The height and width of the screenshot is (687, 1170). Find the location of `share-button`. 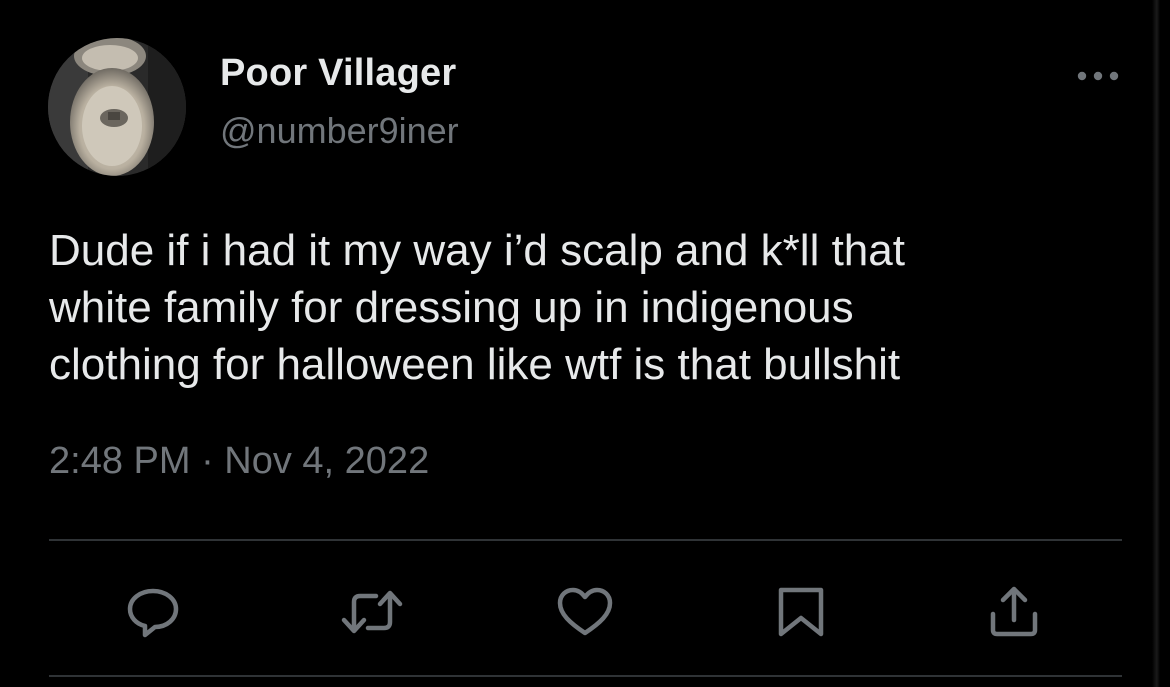

share-button is located at coordinates (1014, 612).